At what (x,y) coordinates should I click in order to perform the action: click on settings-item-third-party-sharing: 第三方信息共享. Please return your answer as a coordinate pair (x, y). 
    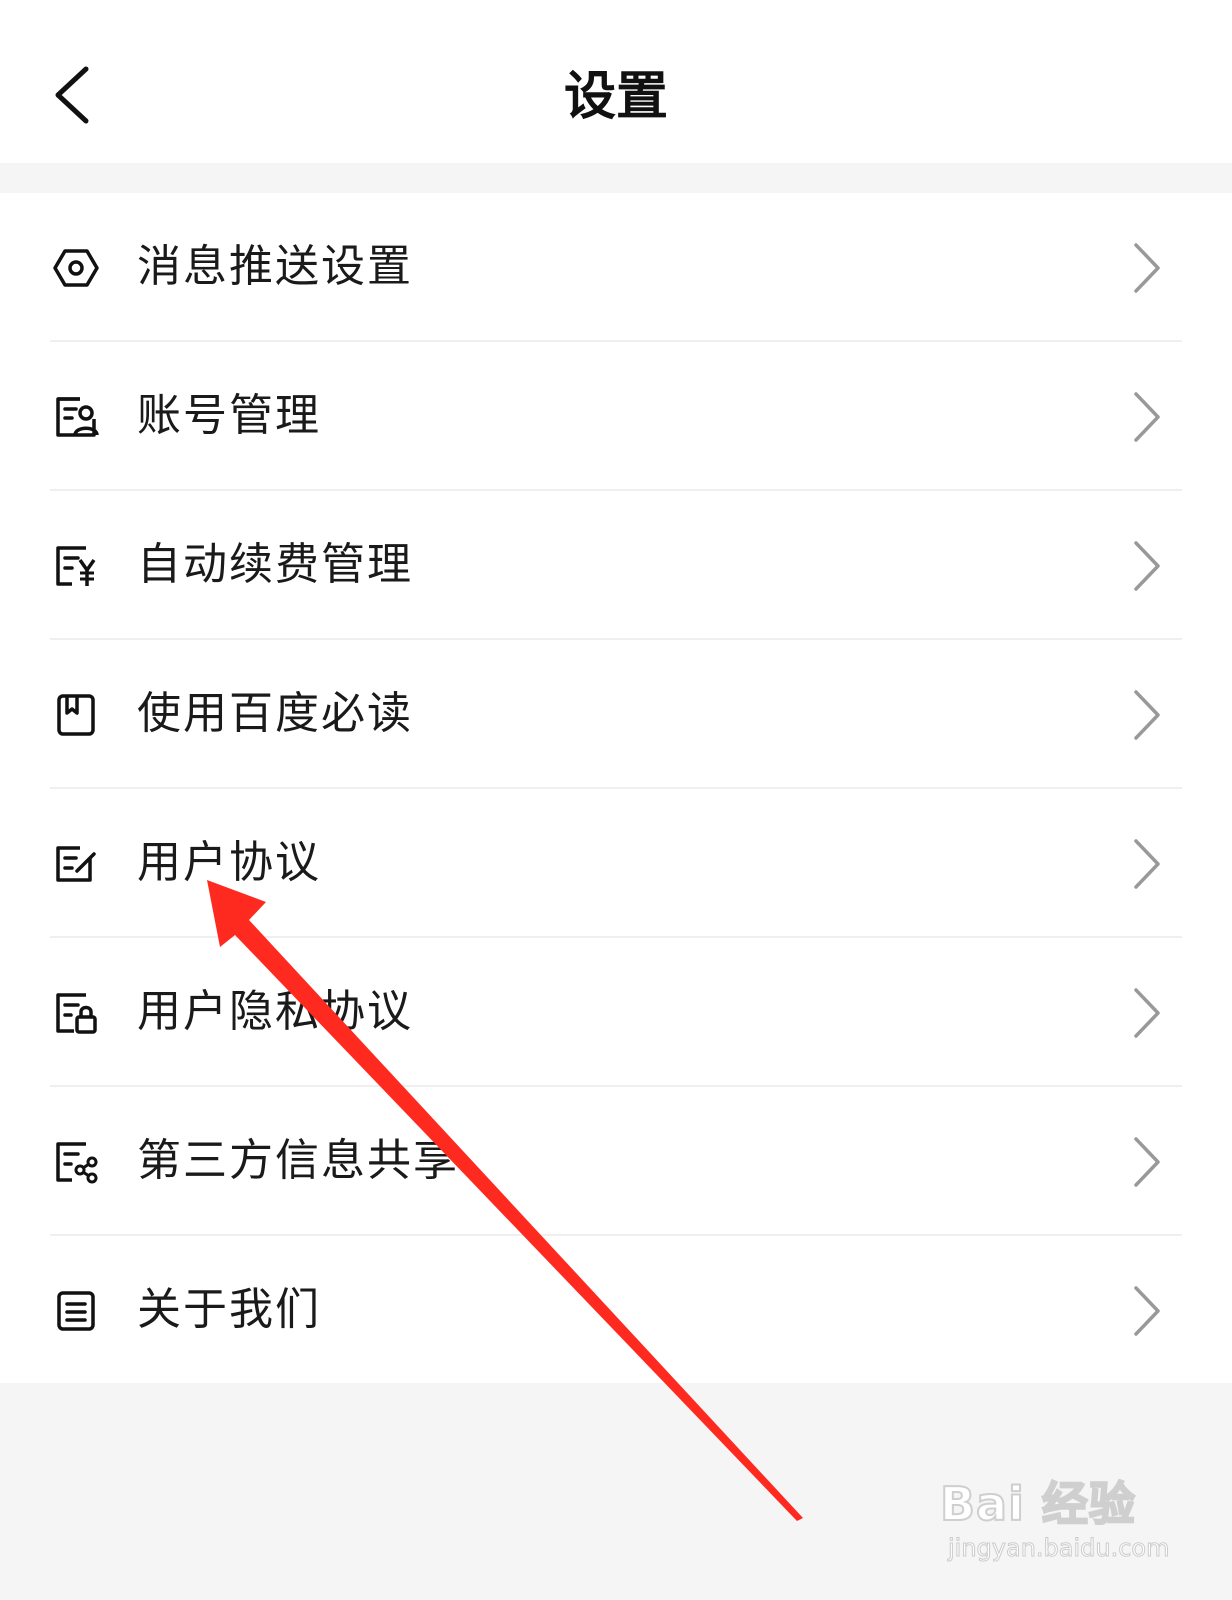
    Looking at the image, I should click on (616, 1161).